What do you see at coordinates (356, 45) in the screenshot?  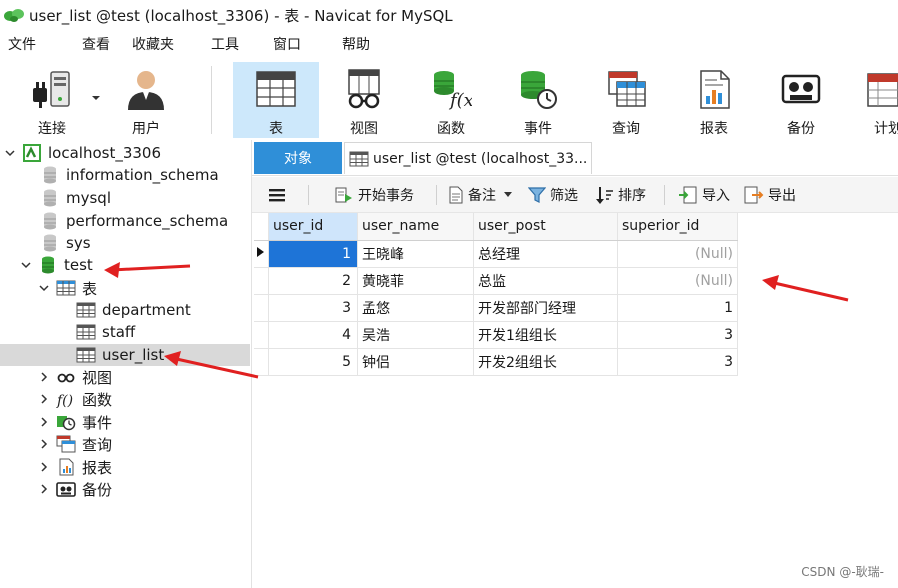 I see `menu-help: 帮助` at bounding box center [356, 45].